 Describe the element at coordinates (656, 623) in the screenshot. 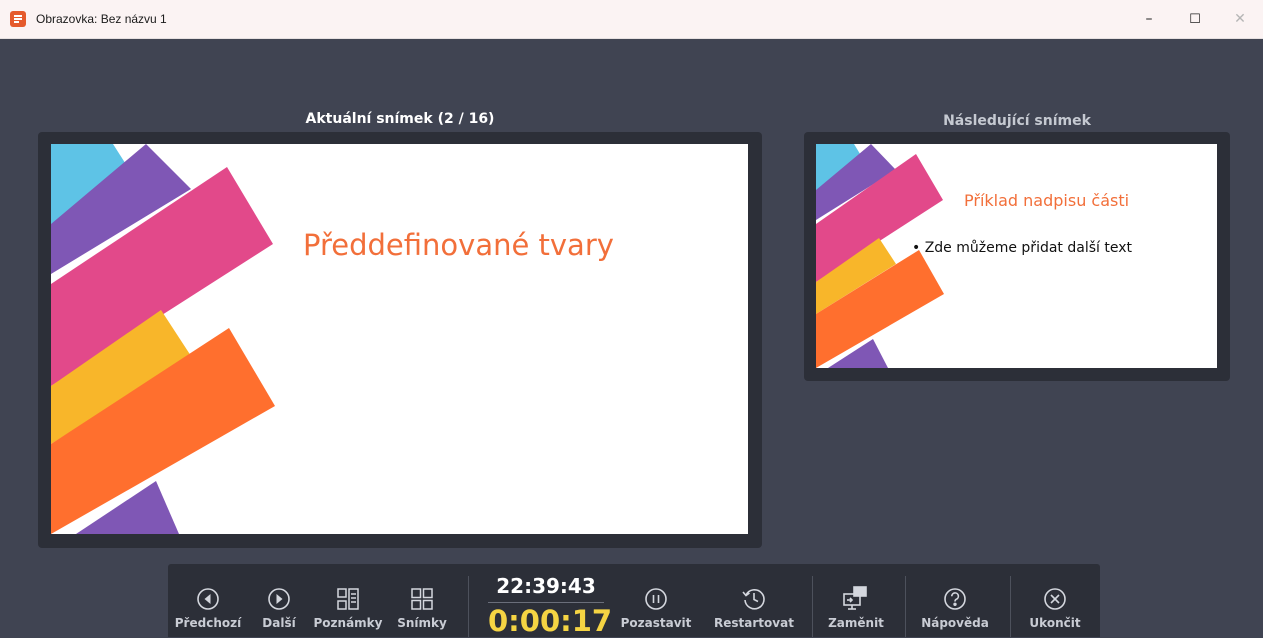

I see `pause-label: Pozastavit` at that location.